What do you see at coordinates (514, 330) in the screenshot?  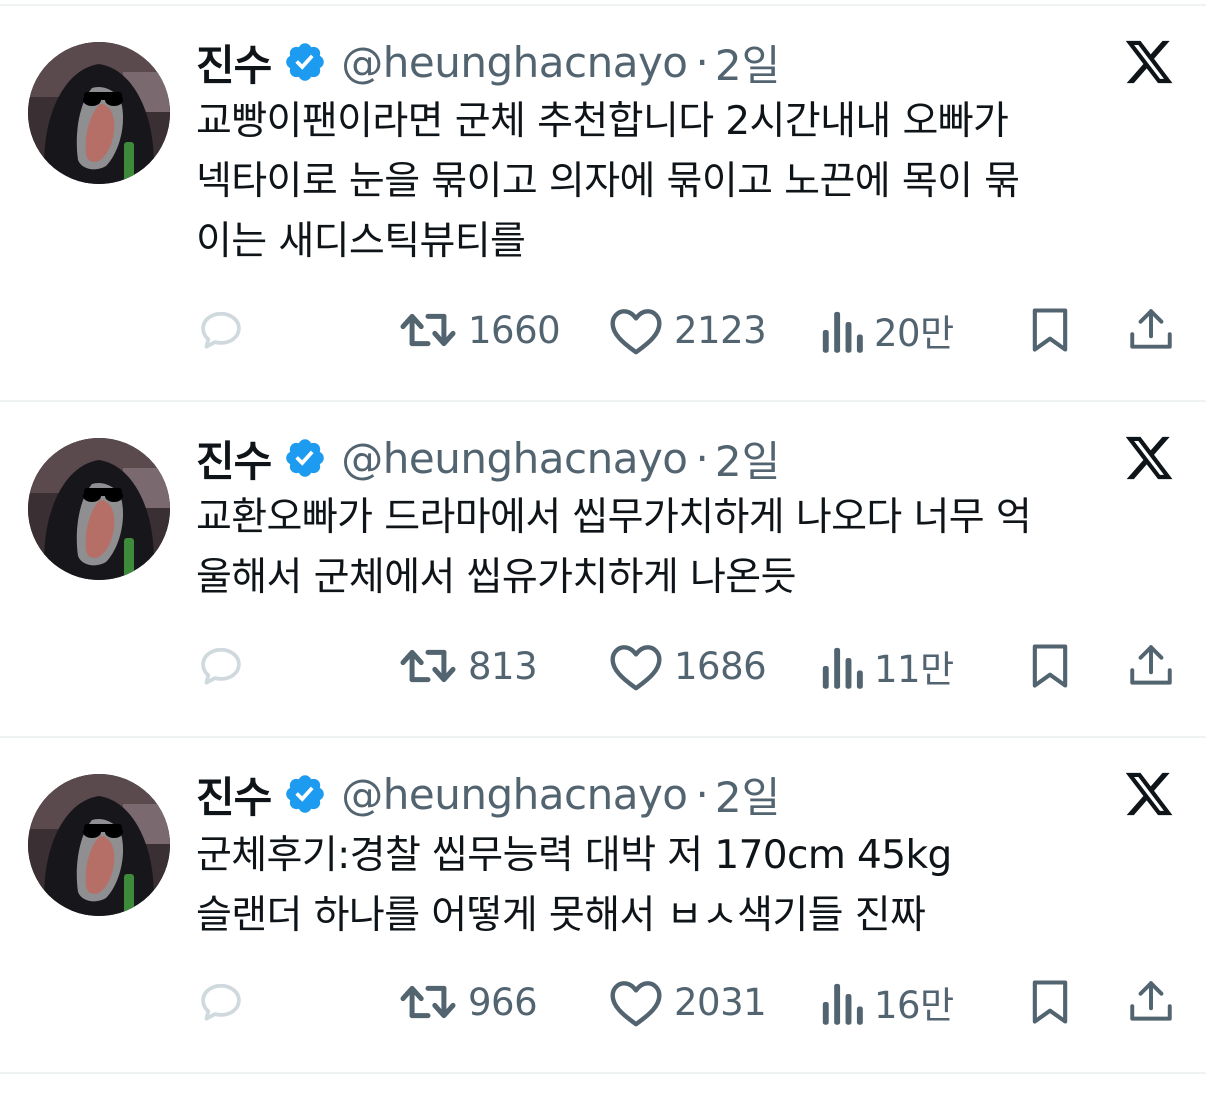 I see `retweet-count: 1660` at bounding box center [514, 330].